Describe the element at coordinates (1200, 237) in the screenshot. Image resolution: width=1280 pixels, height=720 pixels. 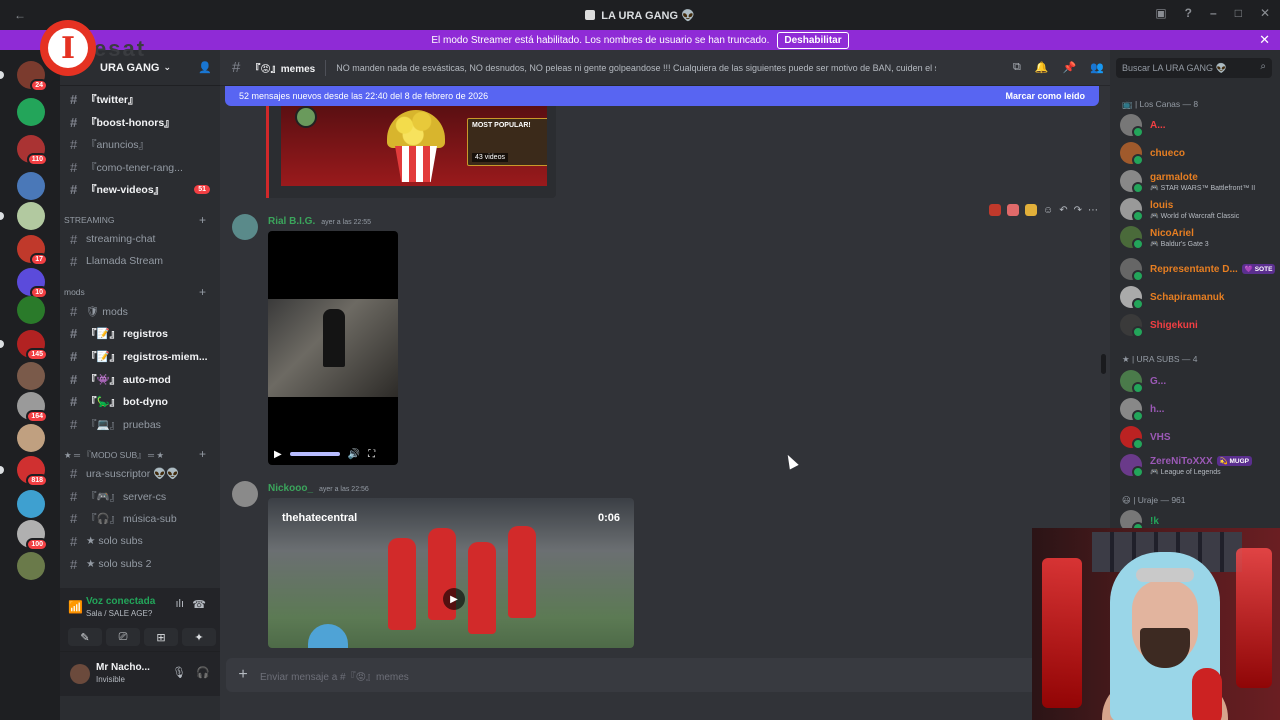
I see `member-item: NicoAriel 🎮 Baldur's Gate 3` at that location.